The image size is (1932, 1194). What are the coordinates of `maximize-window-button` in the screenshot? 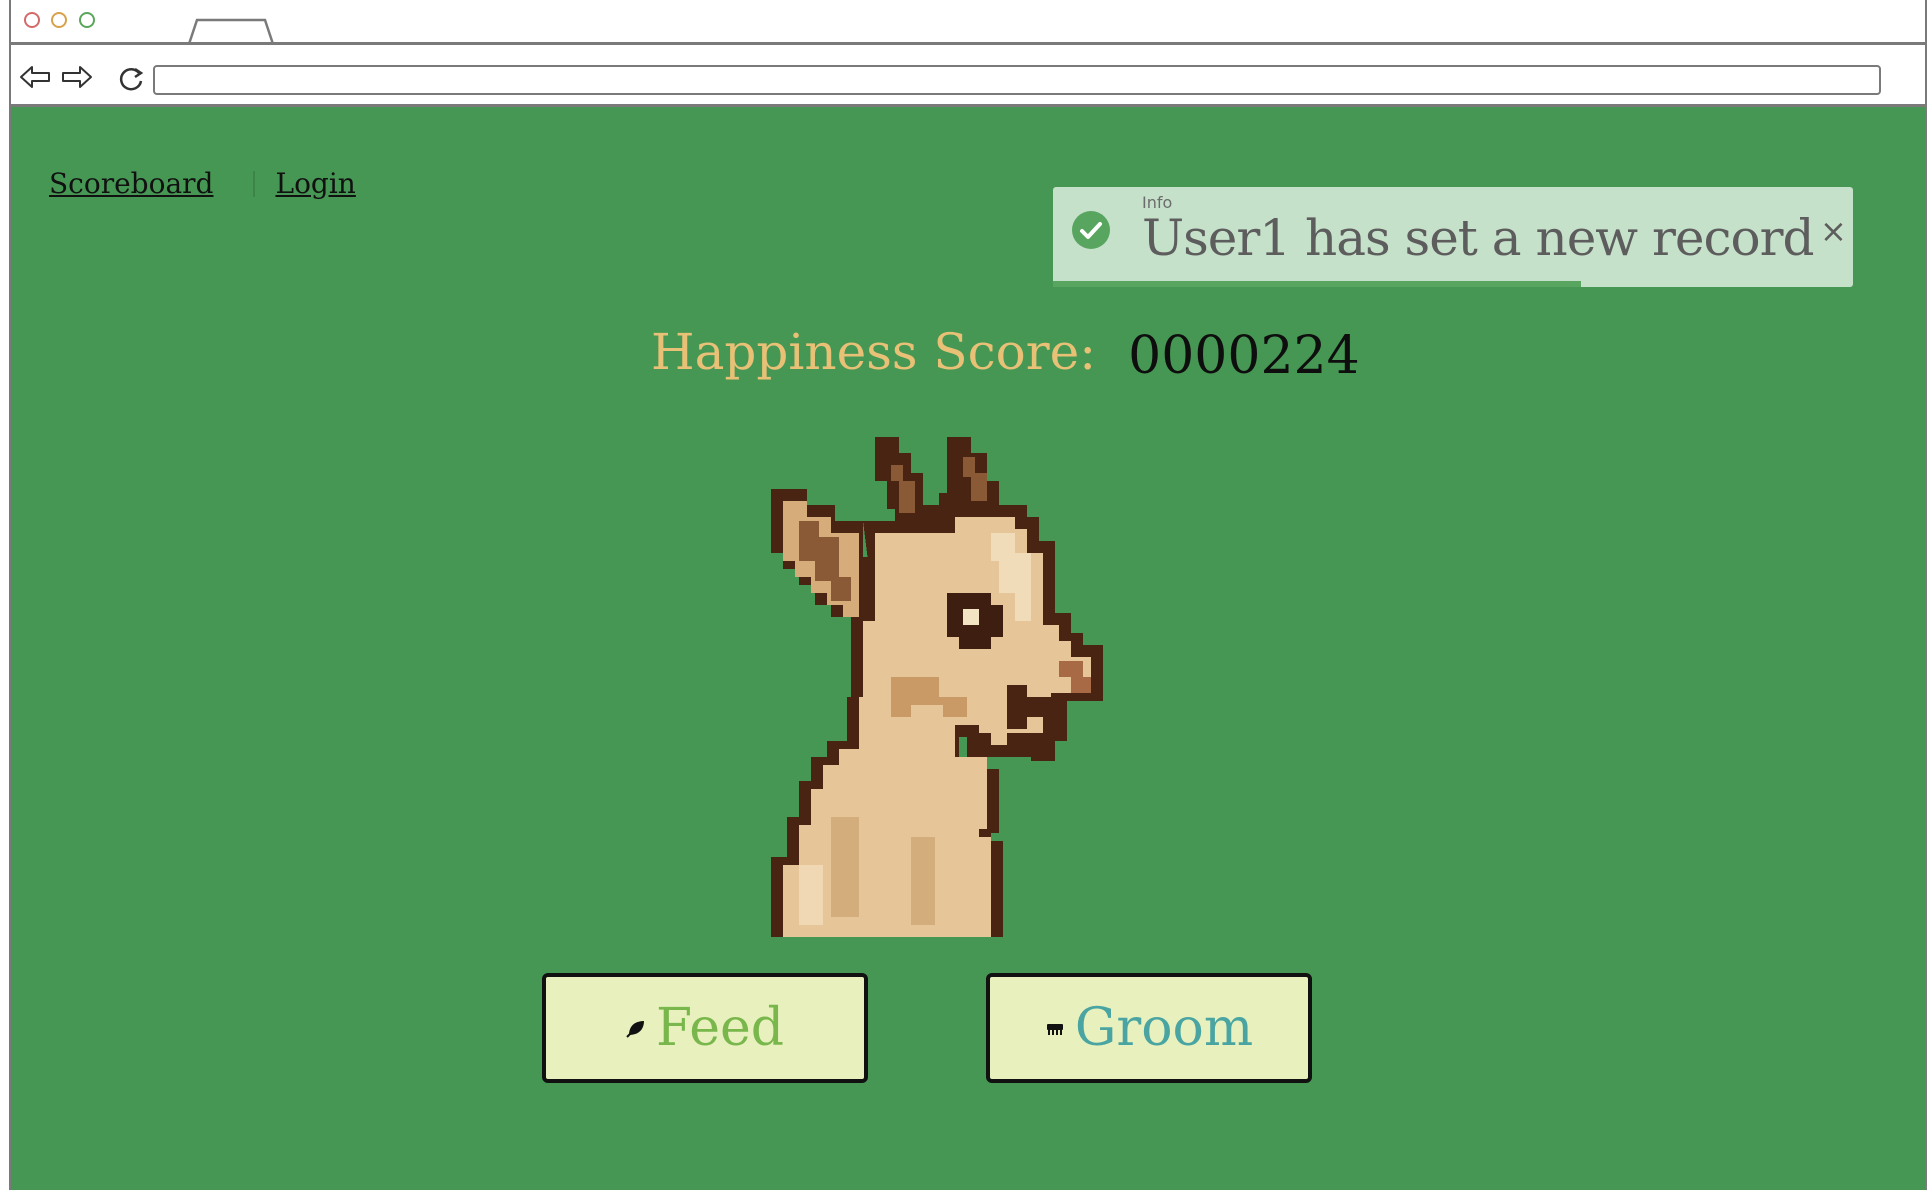 It's located at (87, 20).